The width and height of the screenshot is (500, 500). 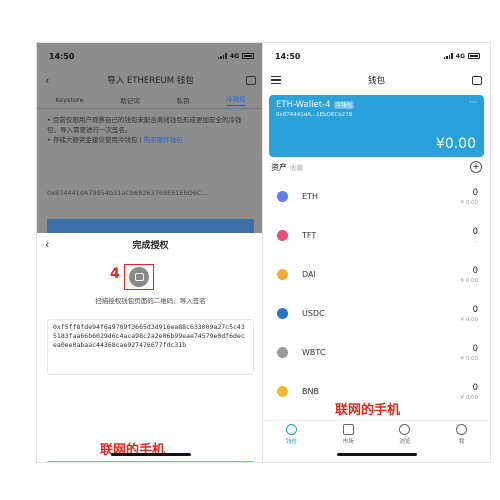 I want to click on asset-row: USDC 0 ¥ 0.00, so click(x=376, y=313).